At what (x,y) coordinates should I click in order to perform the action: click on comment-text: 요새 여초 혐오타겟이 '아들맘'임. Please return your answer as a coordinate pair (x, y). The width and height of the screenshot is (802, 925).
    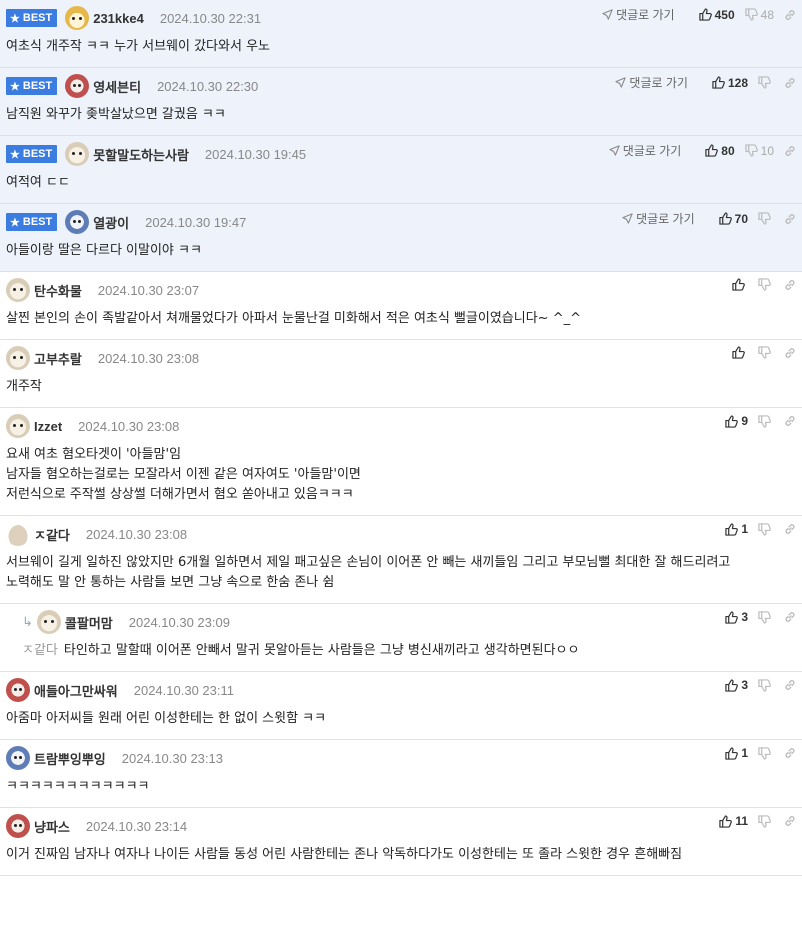
    Looking at the image, I should click on (94, 454).